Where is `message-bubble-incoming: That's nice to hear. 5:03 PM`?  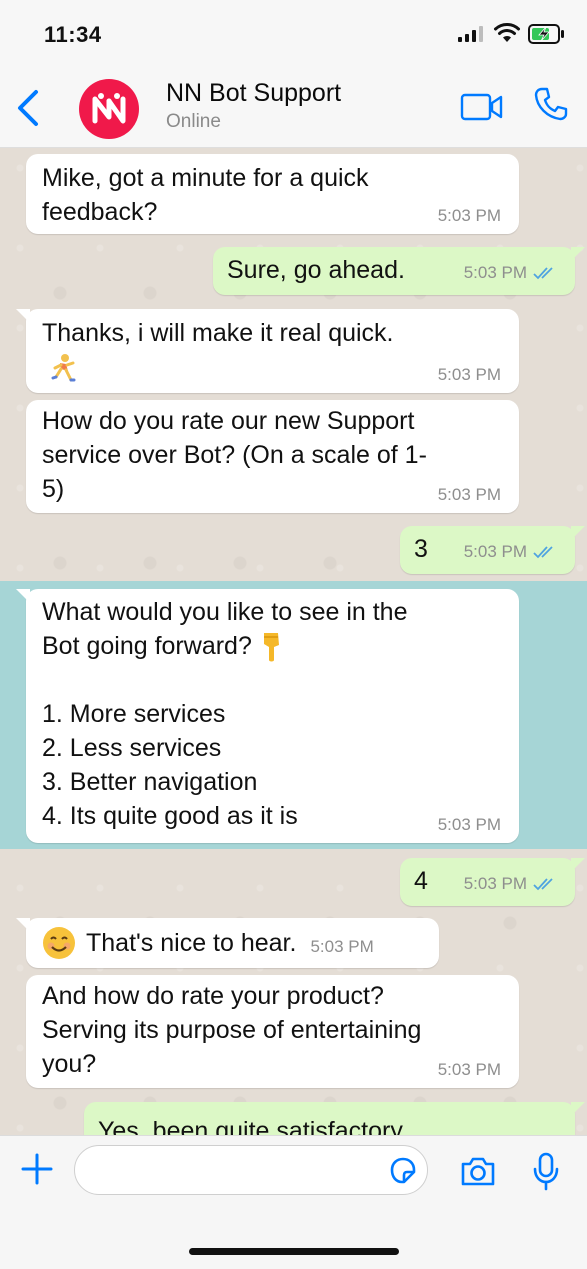 message-bubble-incoming: That's nice to hear. 5:03 PM is located at coordinates (227, 943).